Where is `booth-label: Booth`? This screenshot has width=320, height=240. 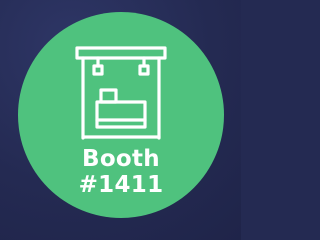 booth-label: Booth is located at coordinates (120, 159).